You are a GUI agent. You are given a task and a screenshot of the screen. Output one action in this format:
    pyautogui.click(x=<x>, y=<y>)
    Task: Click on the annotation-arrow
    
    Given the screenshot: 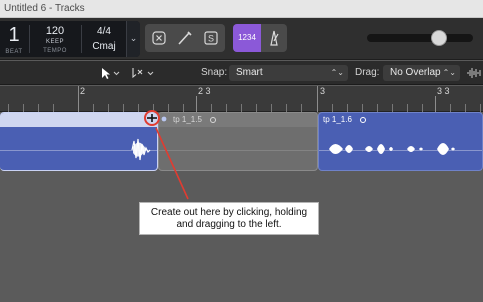 What is the action you would take?
    pyautogui.click(x=172, y=163)
    